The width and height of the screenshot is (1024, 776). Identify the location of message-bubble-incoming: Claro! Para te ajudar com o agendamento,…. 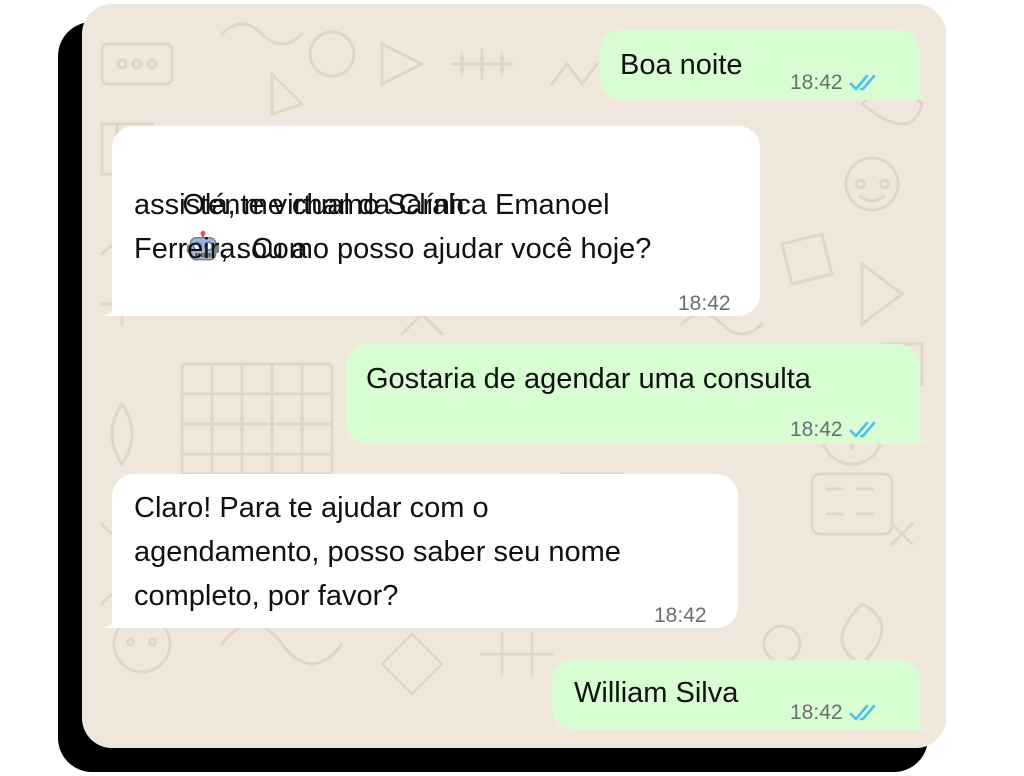
(419, 551).